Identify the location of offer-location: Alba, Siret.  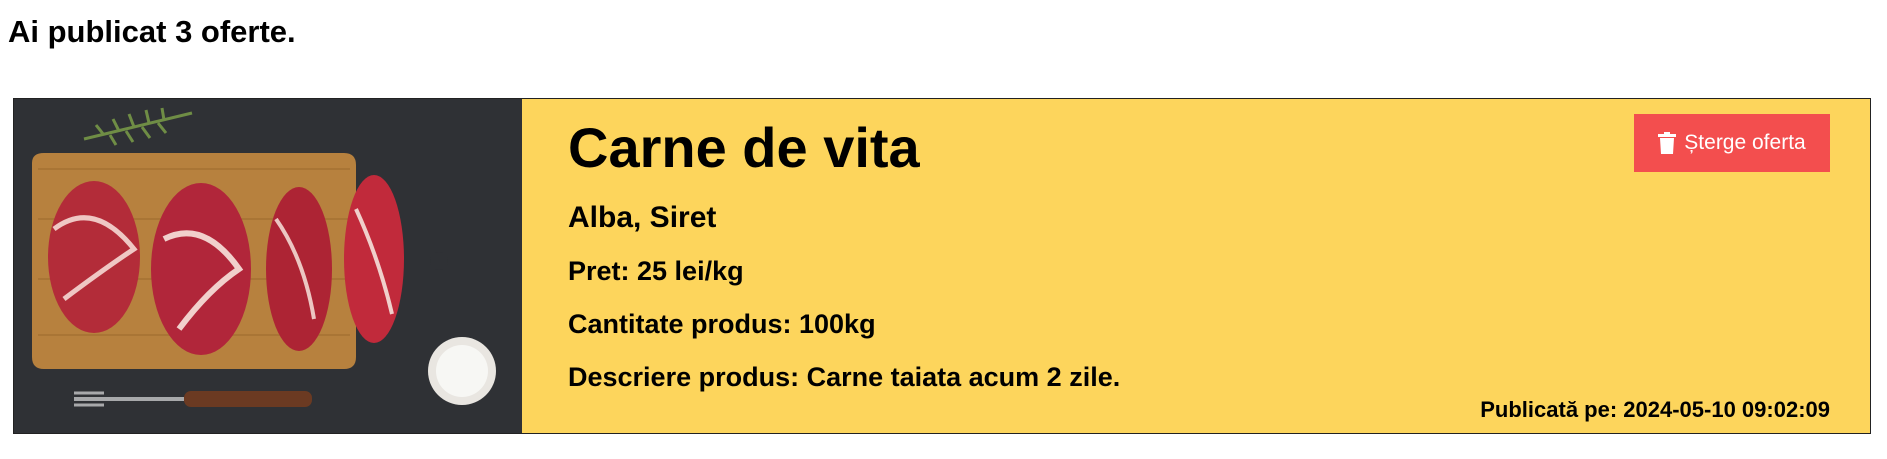
(642, 217).